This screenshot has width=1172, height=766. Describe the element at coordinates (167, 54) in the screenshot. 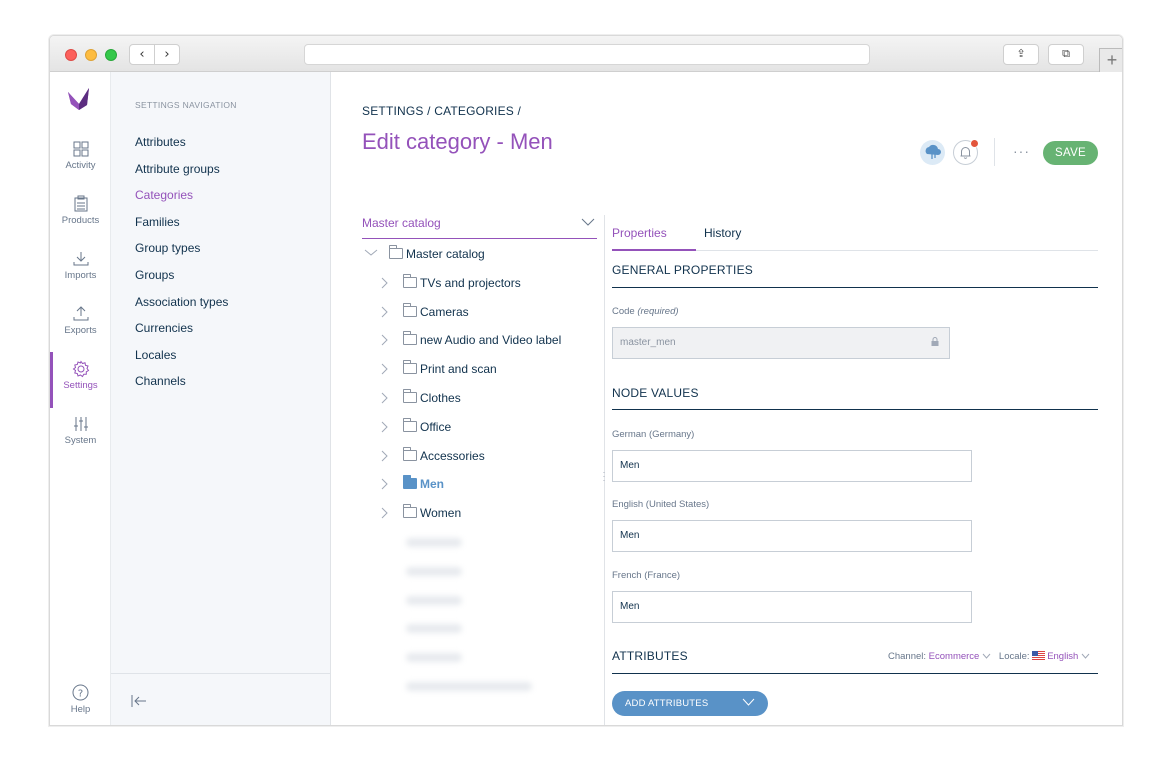

I see `forward-button: ›` at that location.